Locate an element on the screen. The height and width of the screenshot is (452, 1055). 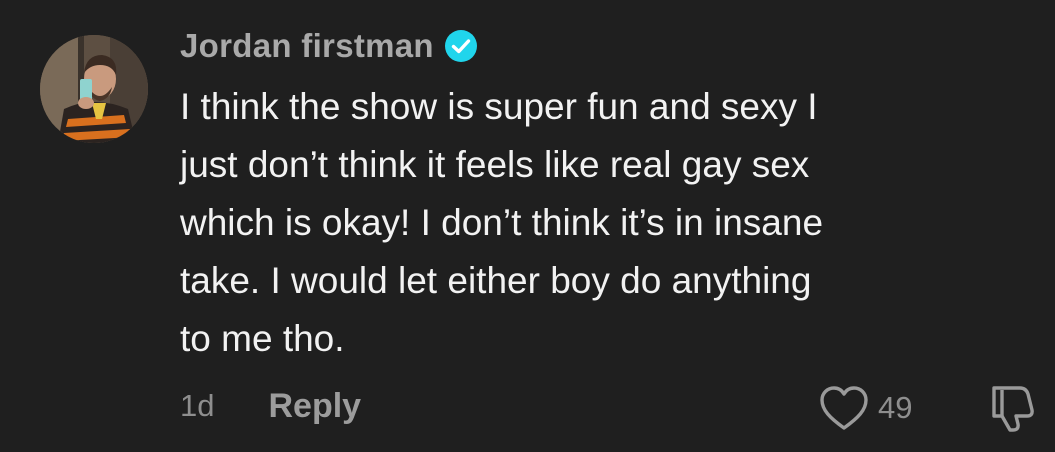
comment-text-line: I think the show is super fun and sexy I is located at coordinates (499, 106).